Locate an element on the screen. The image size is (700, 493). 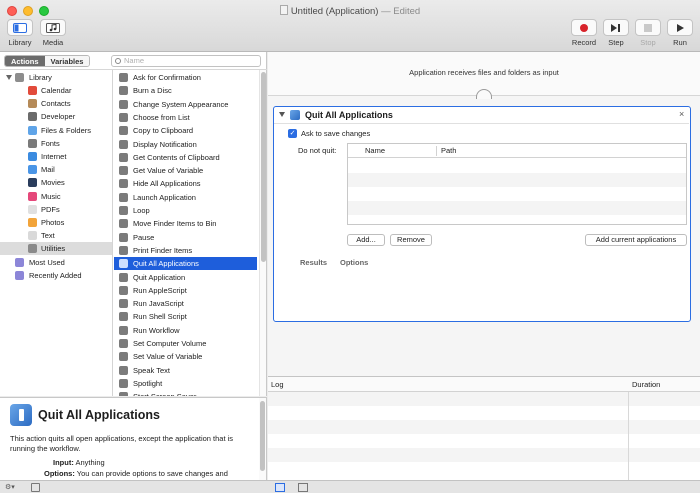
list-item-label: Quit Application is located at coordinates (159, 277).